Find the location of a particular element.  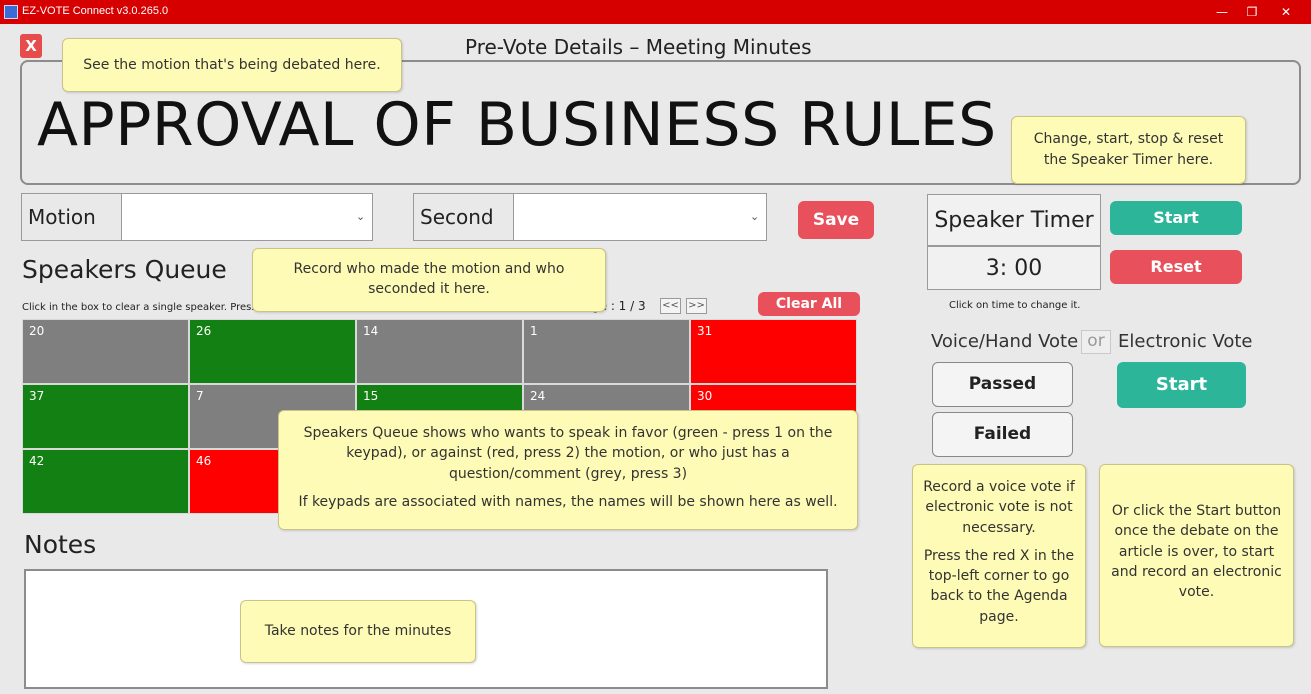

speaker-cell: 20 is located at coordinates (105, 351).